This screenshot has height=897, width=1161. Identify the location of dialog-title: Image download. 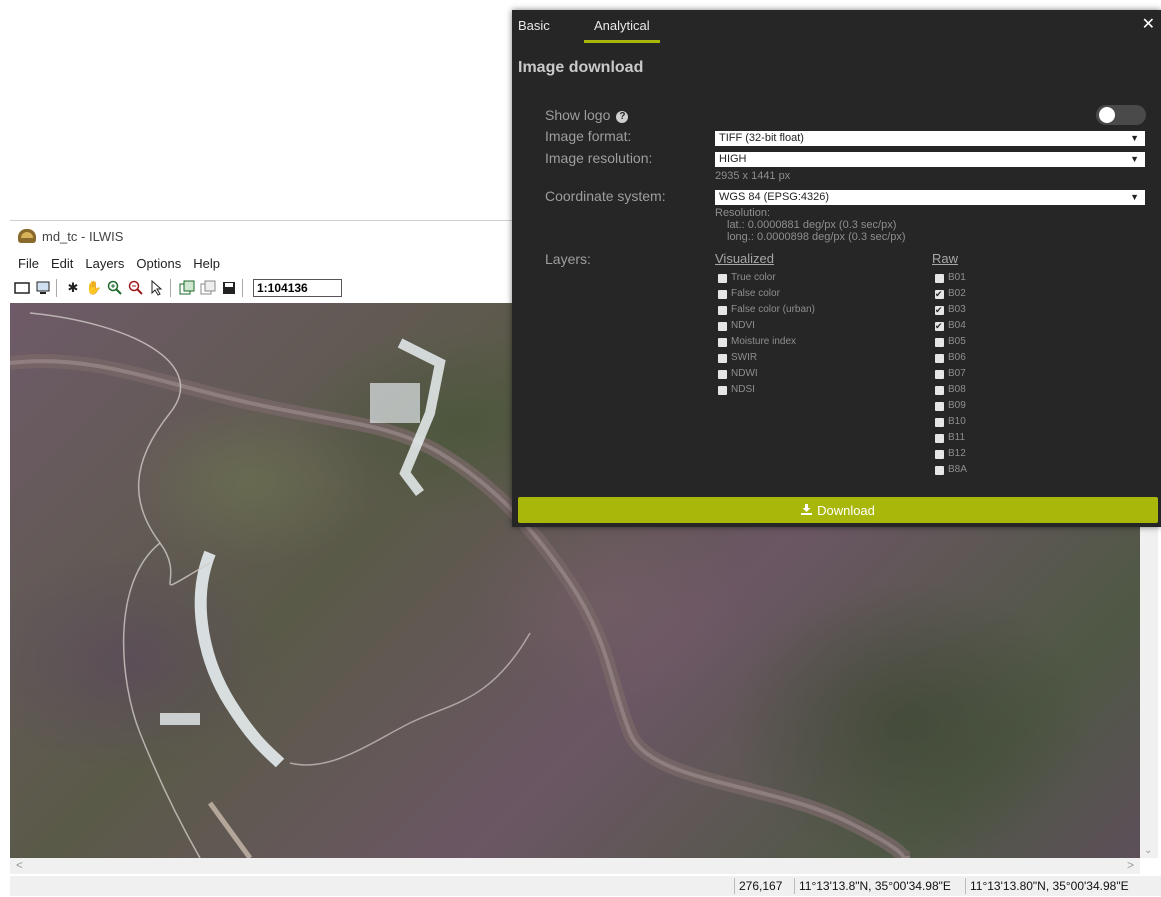
(581, 67).